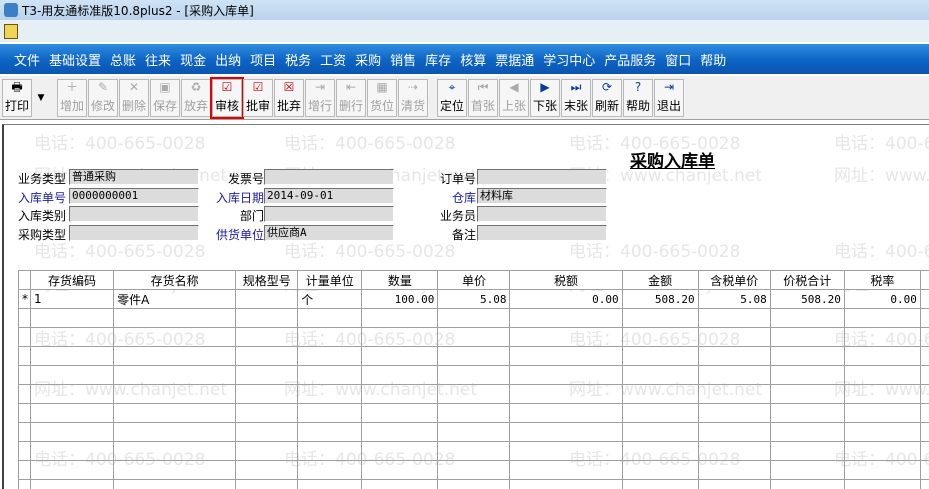  Describe the element at coordinates (542, 177) in the screenshot. I see `order_no-field` at that location.